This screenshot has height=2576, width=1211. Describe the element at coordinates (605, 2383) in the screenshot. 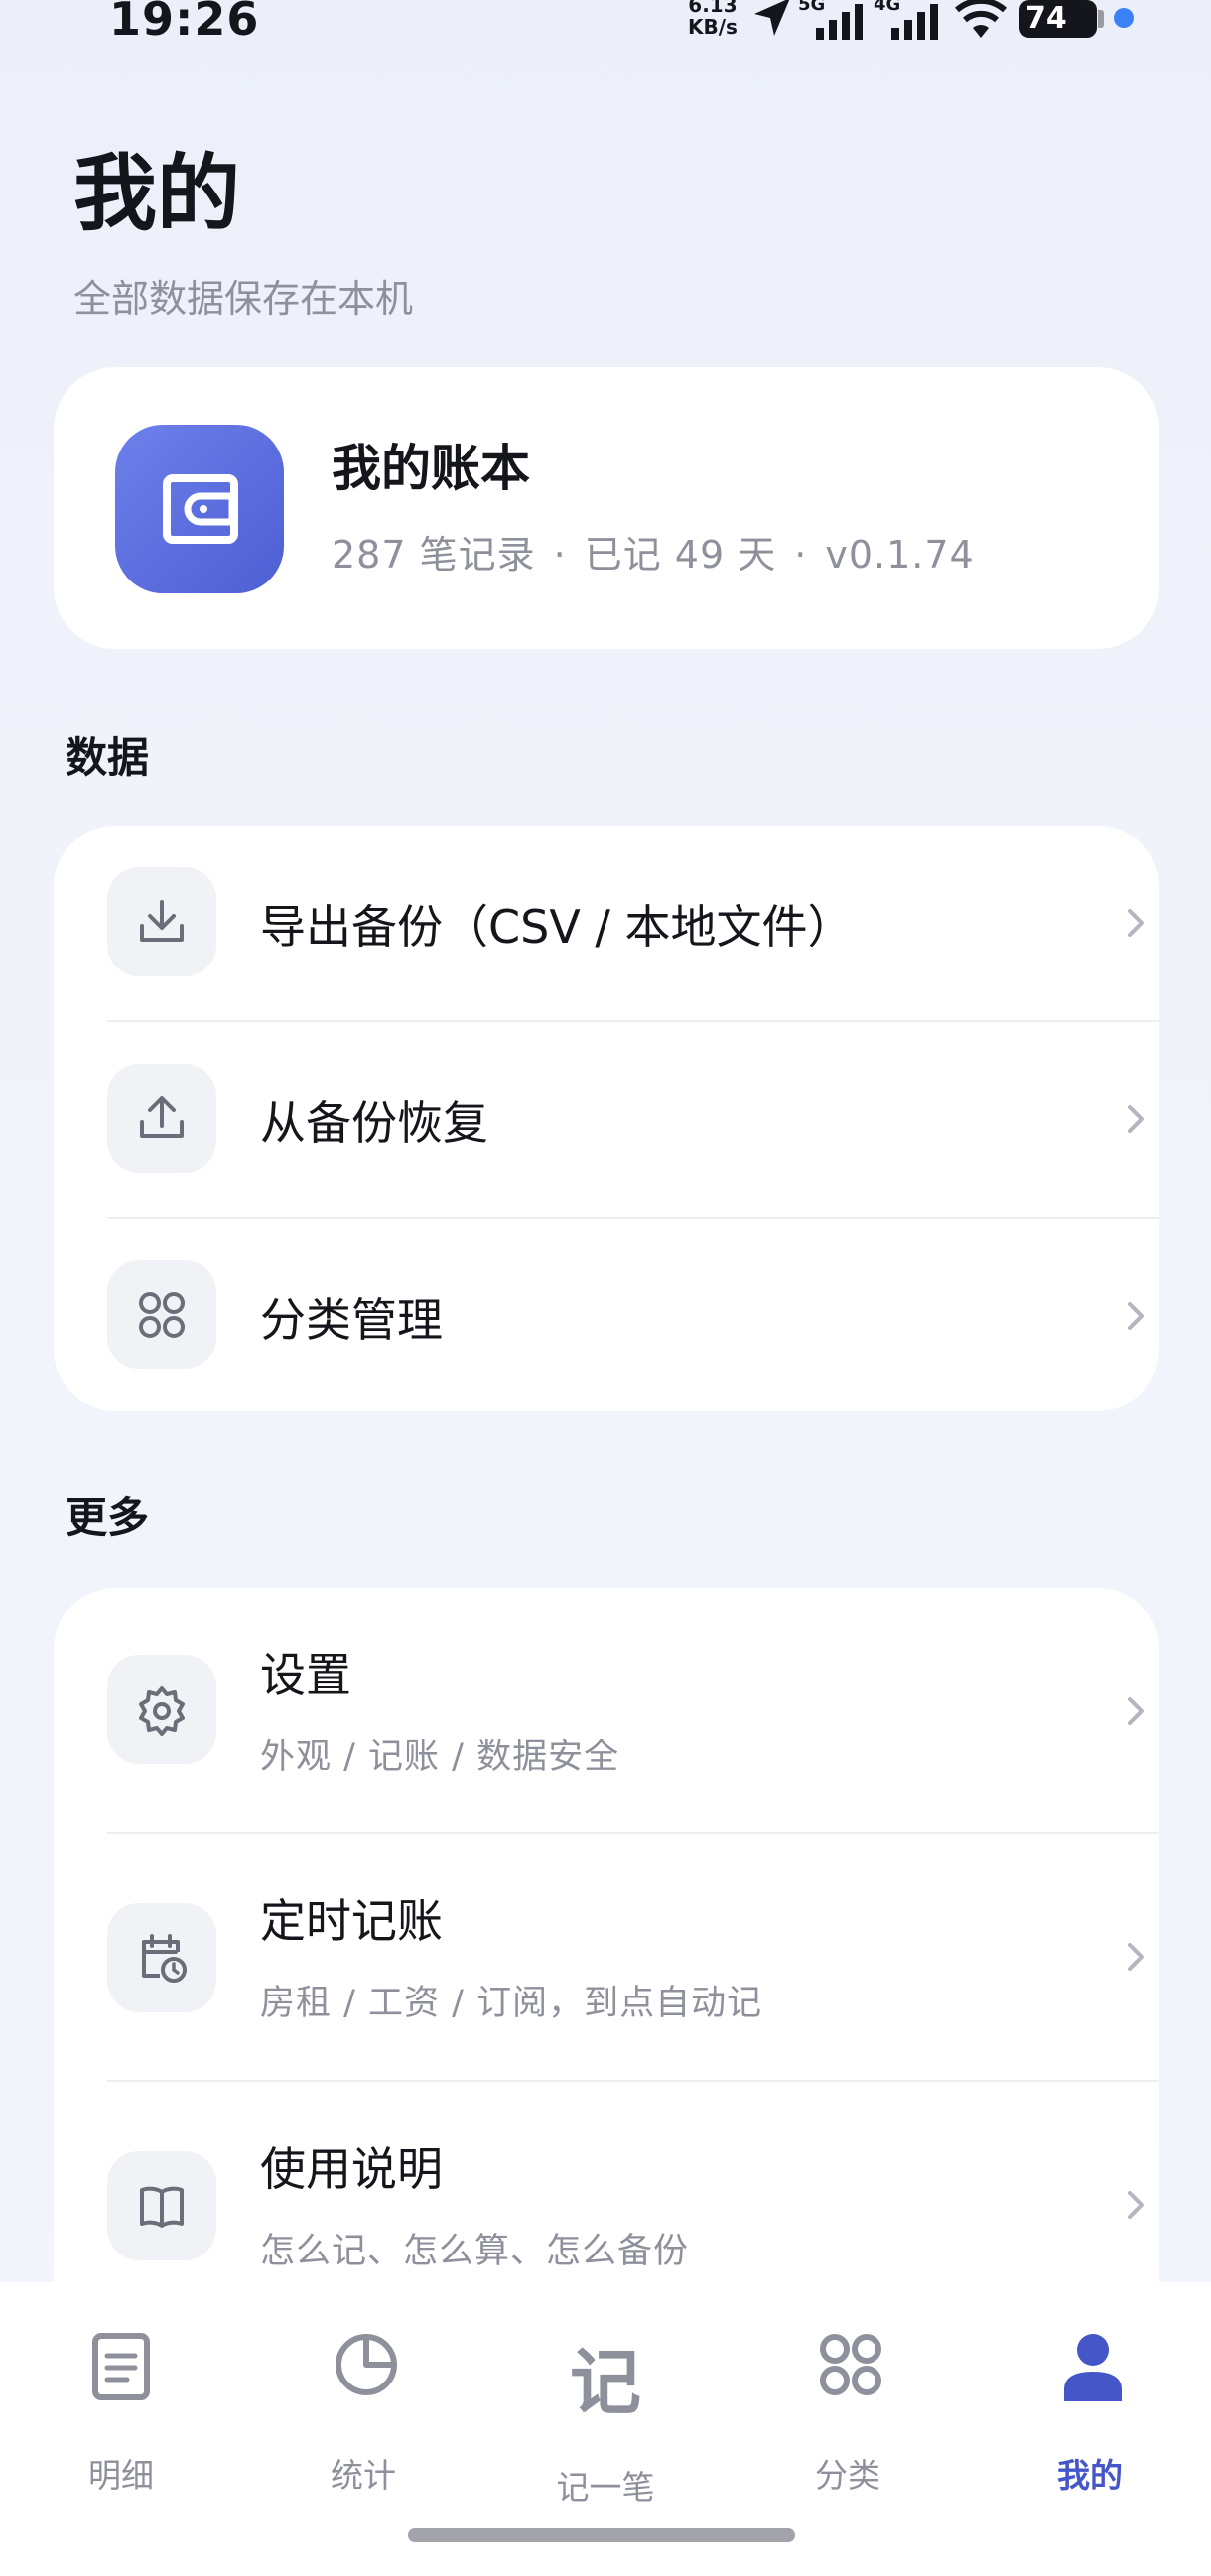

I see `record-char-icon: 记` at that location.